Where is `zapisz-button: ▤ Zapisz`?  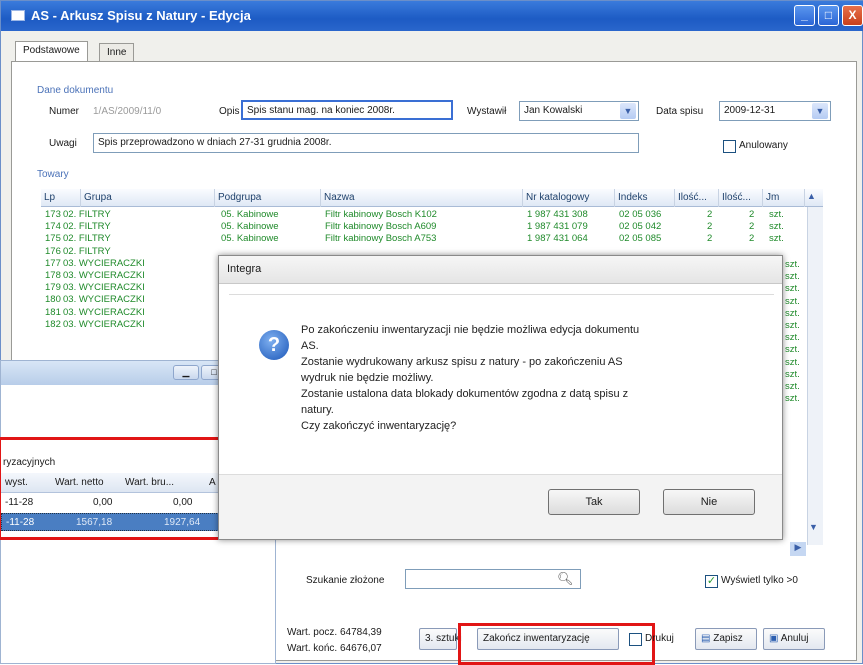
zapisz-button: ▤ Zapisz is located at coordinates (726, 639).